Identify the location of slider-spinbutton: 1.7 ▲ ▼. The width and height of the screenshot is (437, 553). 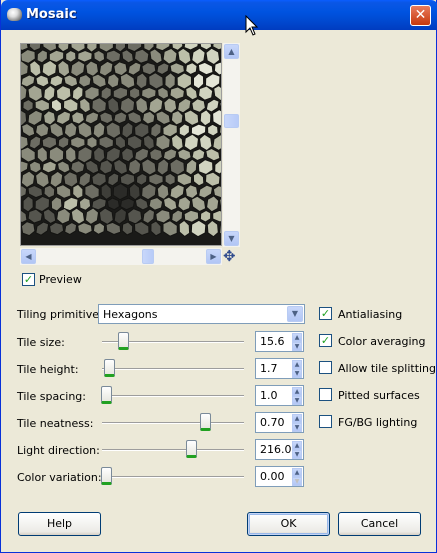
(279, 368).